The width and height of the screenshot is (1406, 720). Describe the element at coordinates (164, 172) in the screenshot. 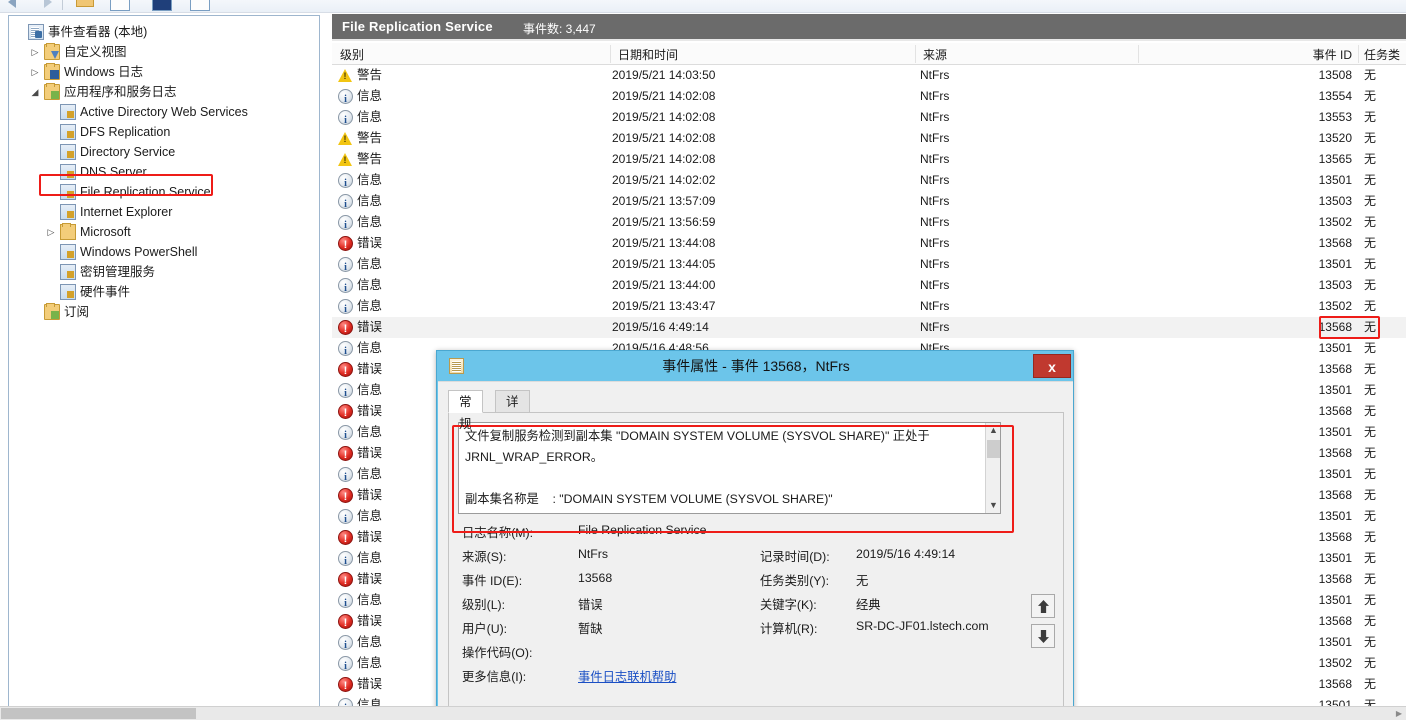

I see `tree-item: DNS Server` at that location.